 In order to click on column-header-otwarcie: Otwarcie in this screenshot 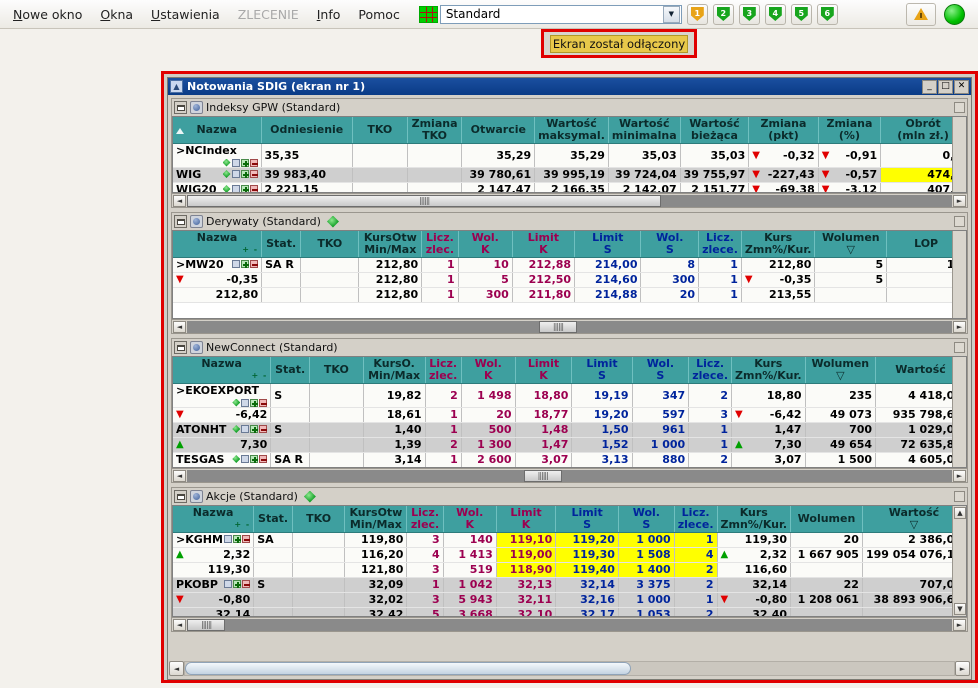, I will do `click(498, 130)`.